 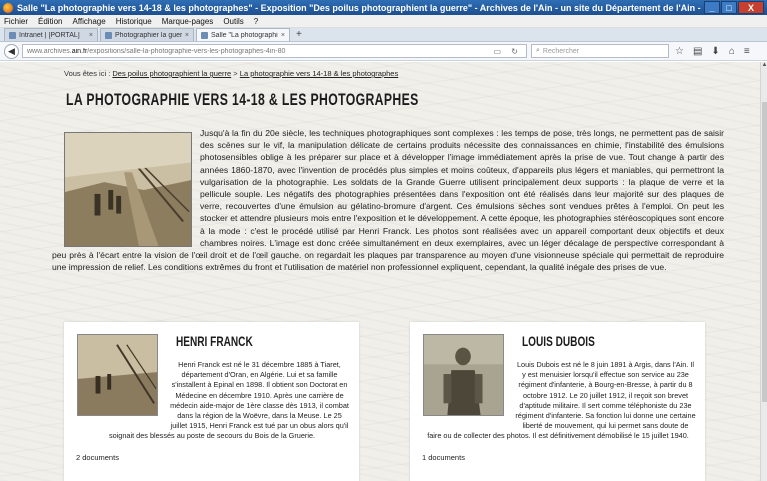 What do you see at coordinates (16, 21) in the screenshot?
I see `menu-fichier: Fichier` at bounding box center [16, 21].